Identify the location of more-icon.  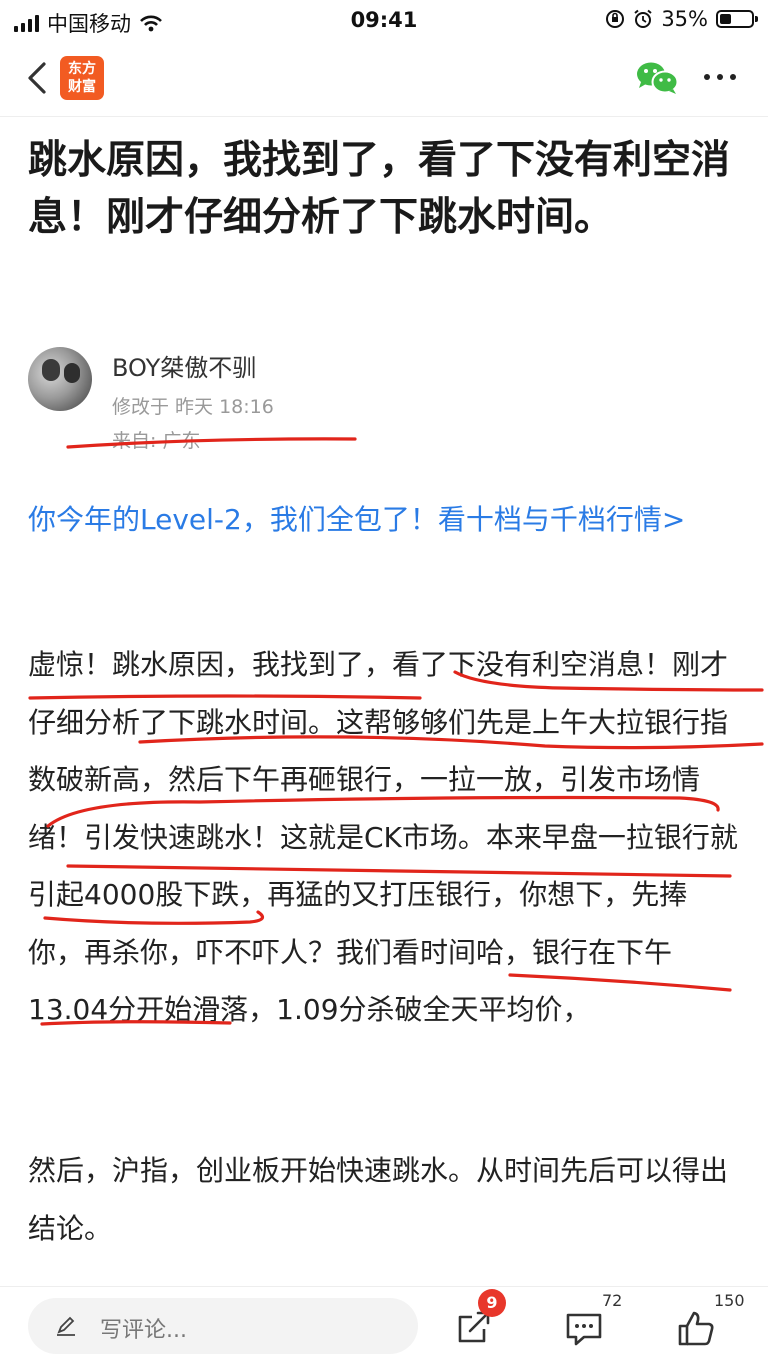
(707, 77).